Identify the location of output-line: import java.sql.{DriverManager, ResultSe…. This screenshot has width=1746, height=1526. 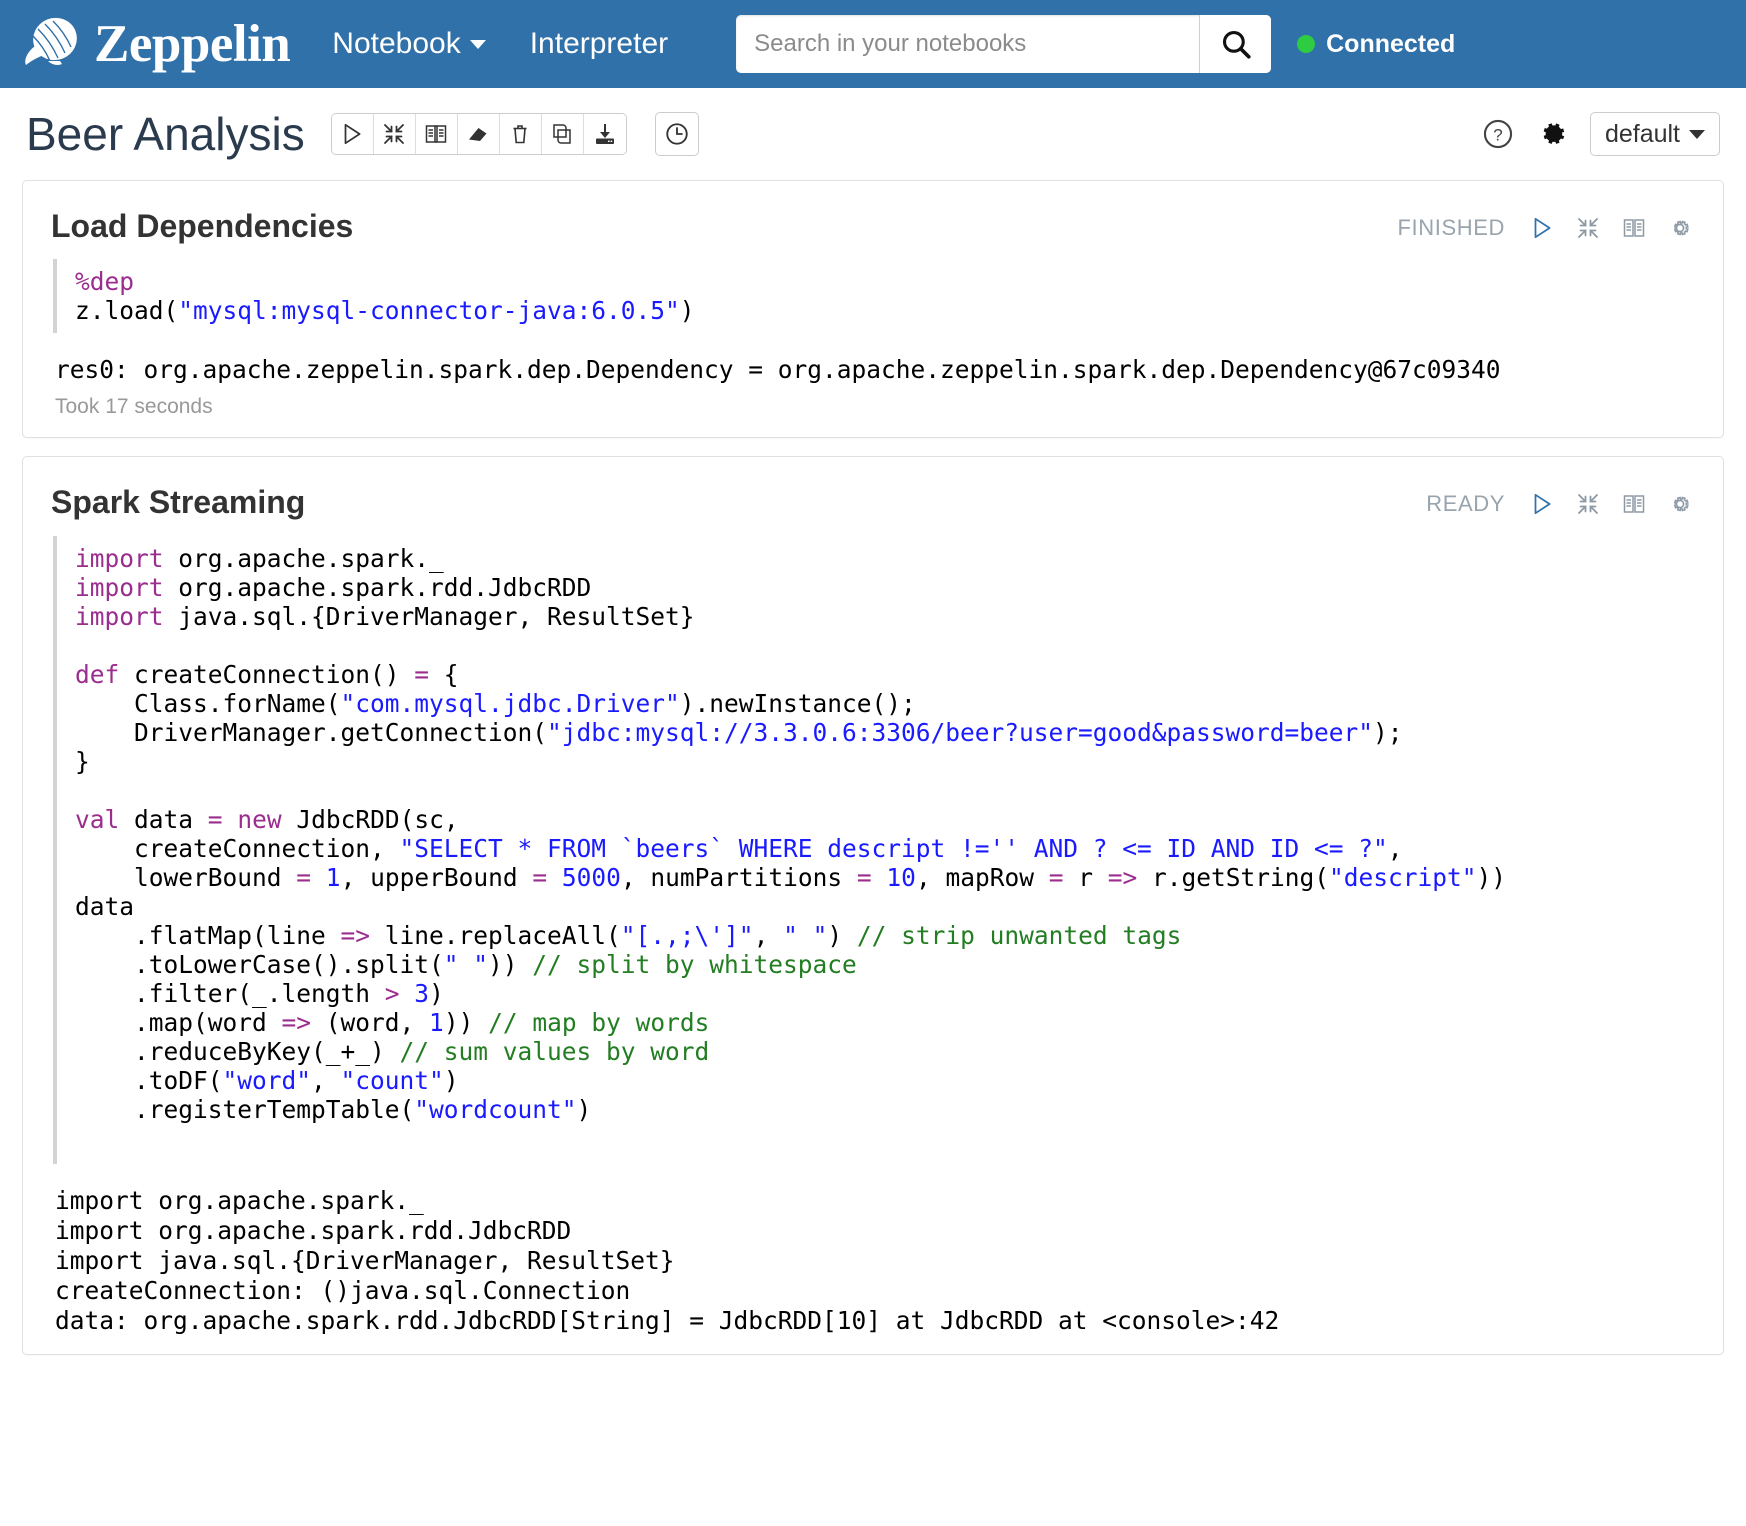
(365, 1260).